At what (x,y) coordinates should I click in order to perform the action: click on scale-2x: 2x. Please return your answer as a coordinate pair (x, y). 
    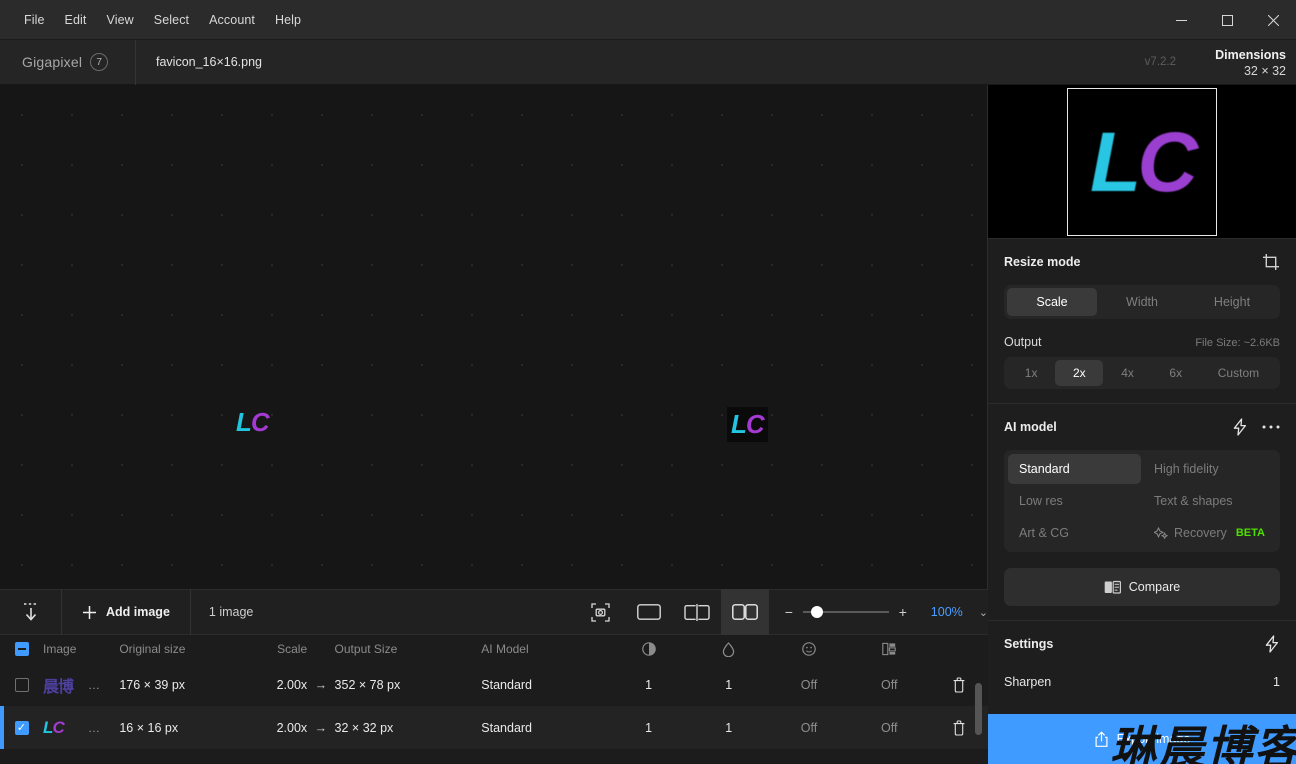
    Looking at the image, I should click on (1079, 373).